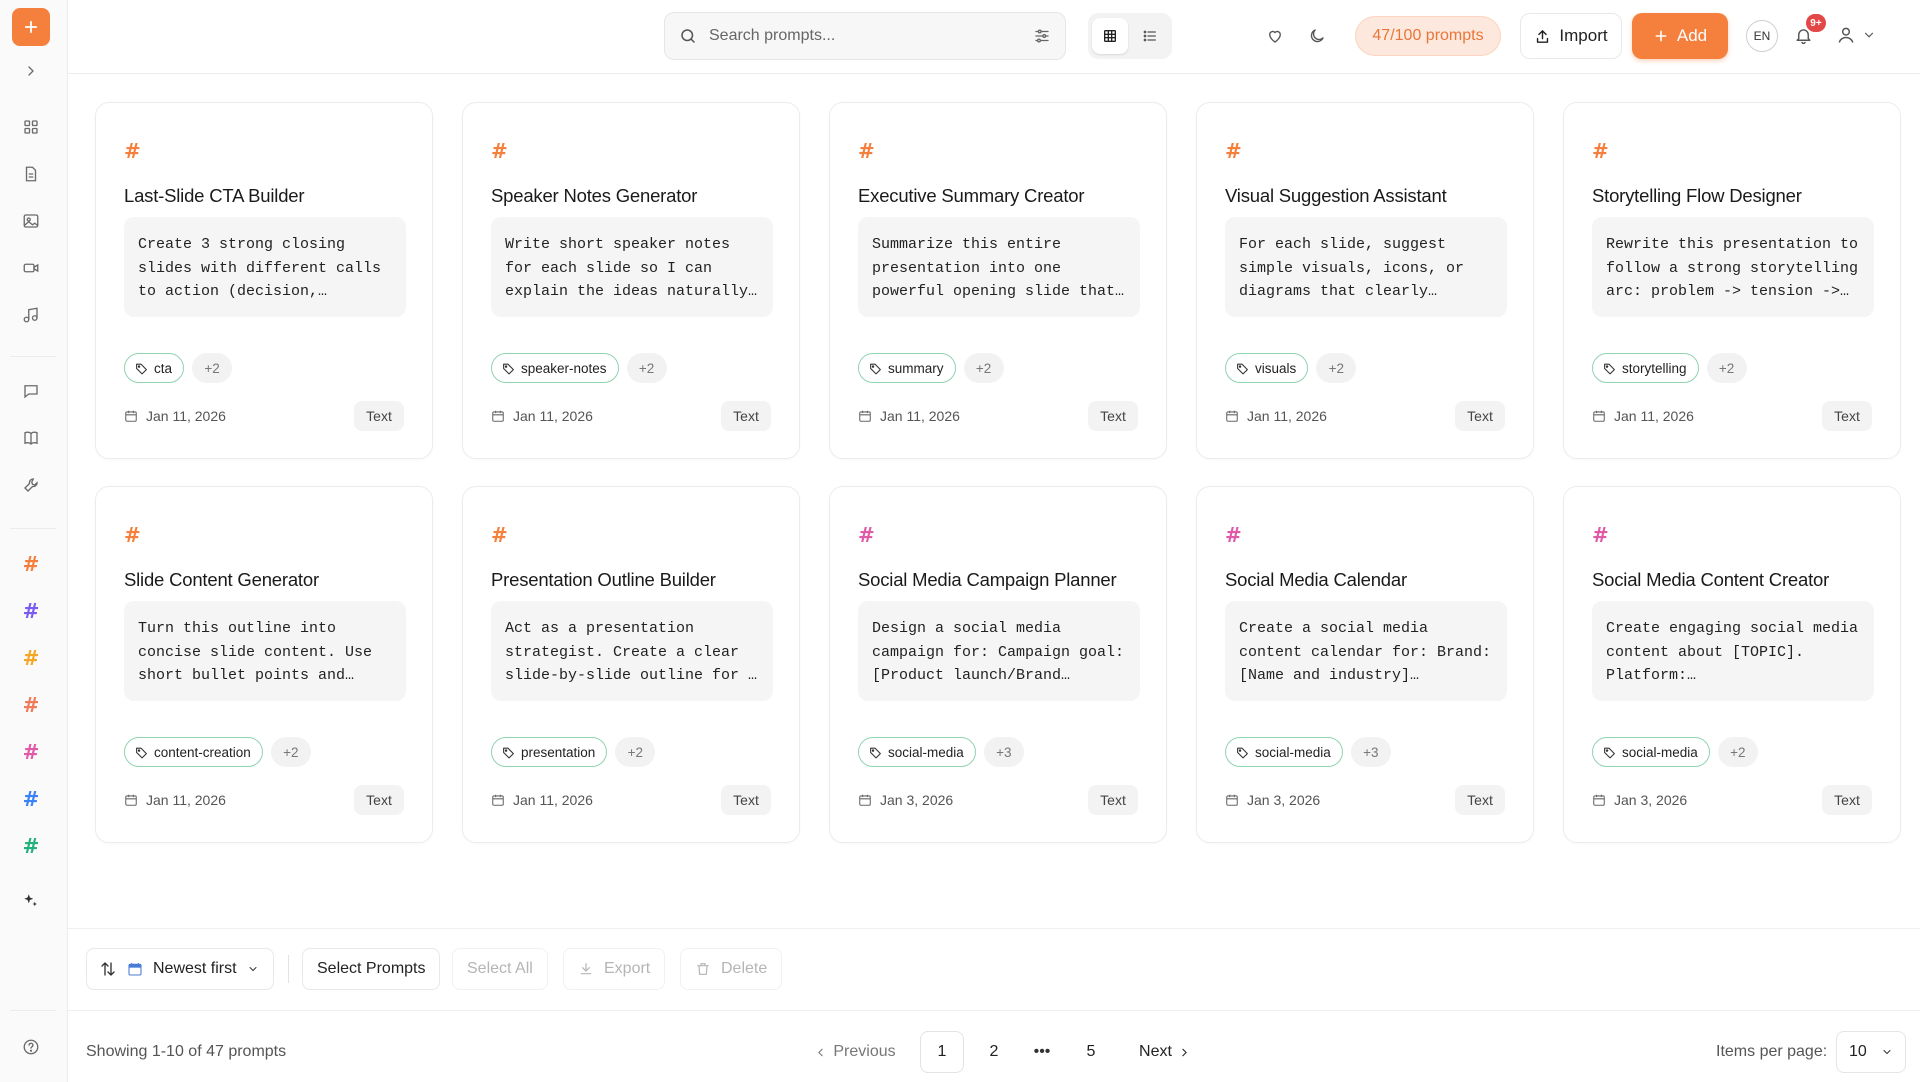 Image resolution: width=1920 pixels, height=1082 pixels. I want to click on card-footer: Jan 11, 2026 Text, so click(264, 800).